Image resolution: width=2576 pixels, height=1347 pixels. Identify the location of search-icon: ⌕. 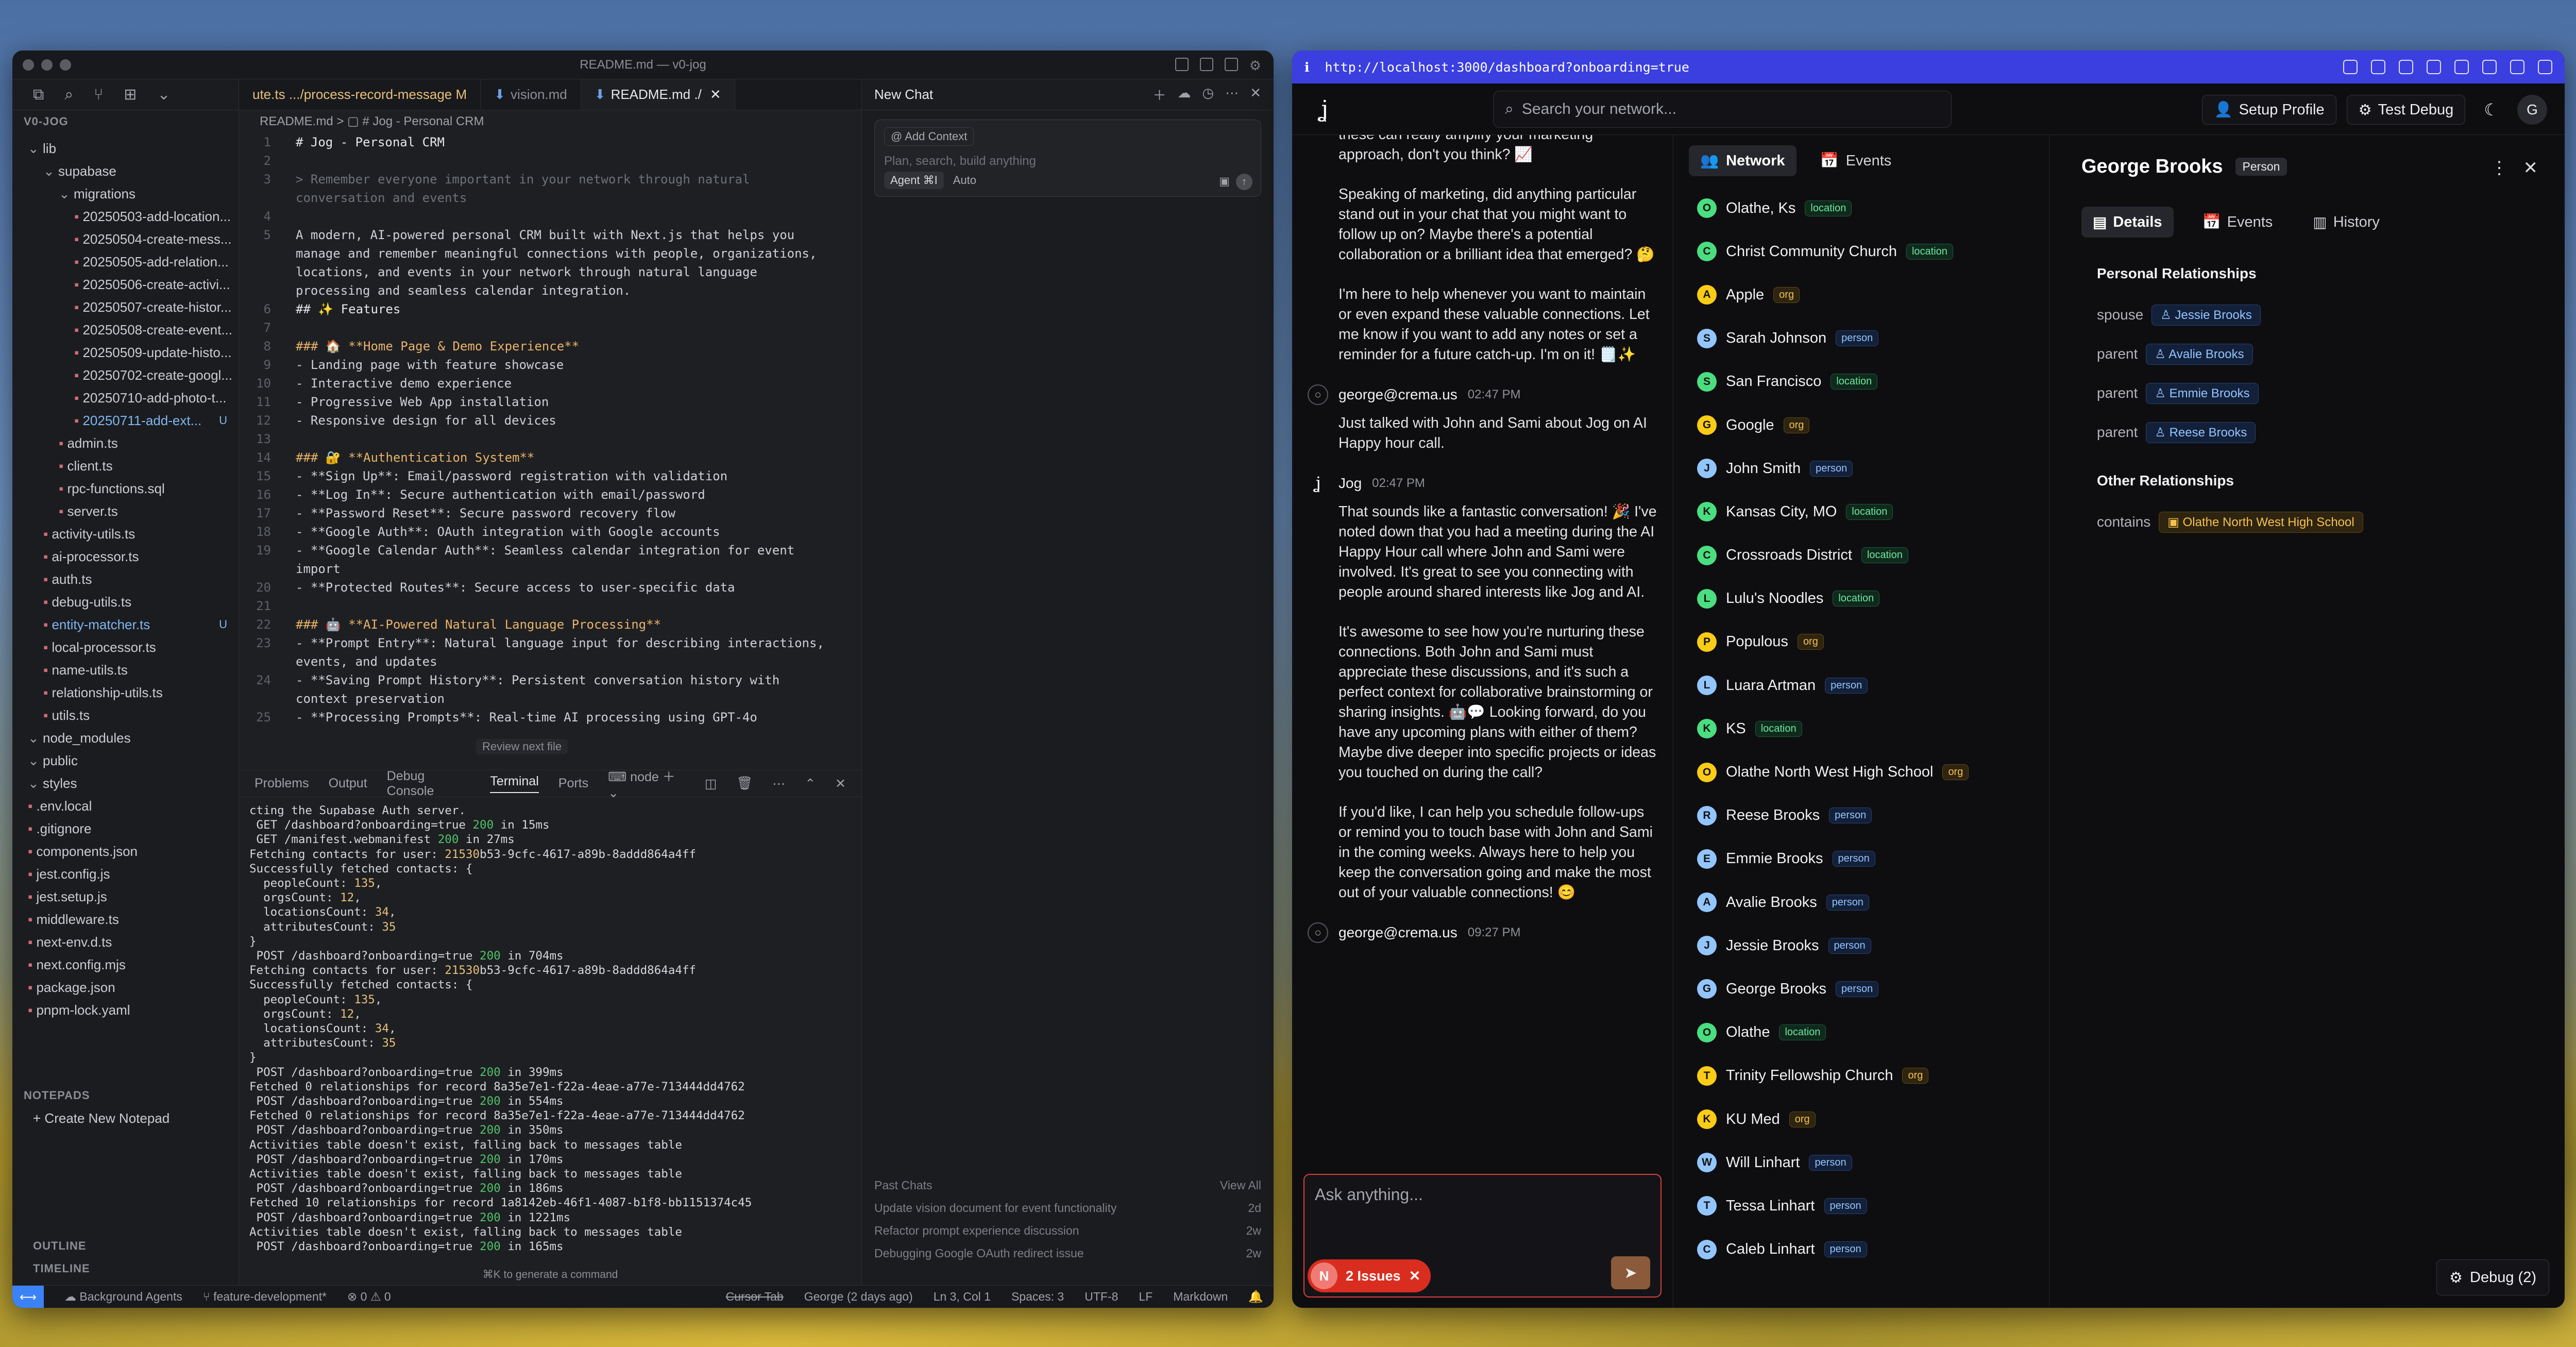
(68, 95).